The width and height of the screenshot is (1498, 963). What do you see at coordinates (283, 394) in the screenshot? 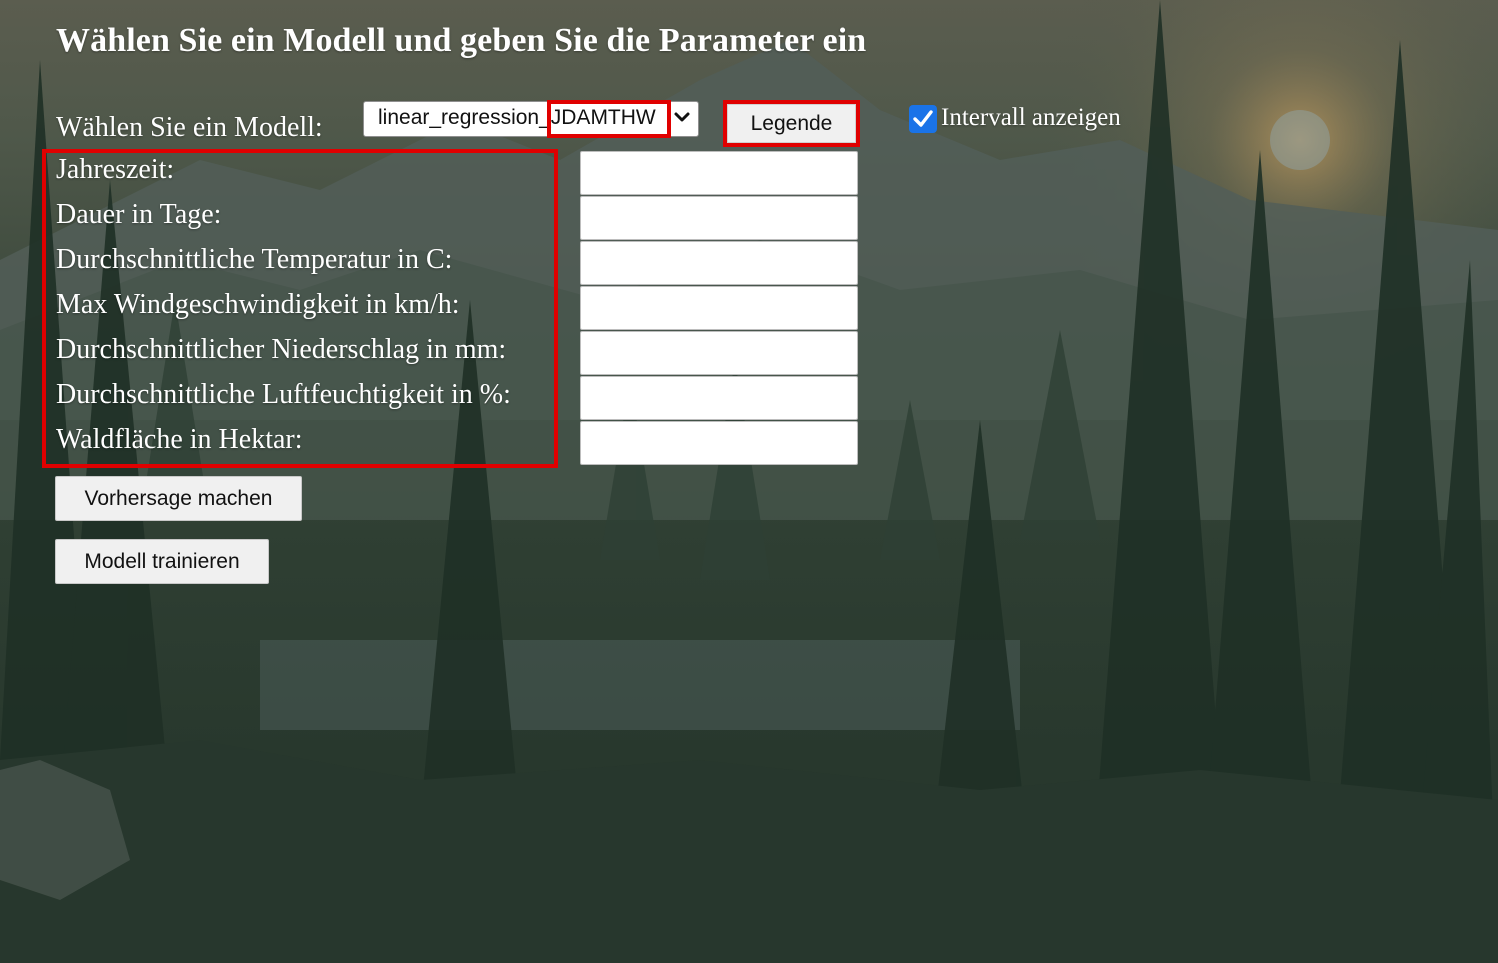
I see `param-label-luftfeuchtigkeit: Durchschnittliche Luftfeuchtigkeit in %:` at bounding box center [283, 394].